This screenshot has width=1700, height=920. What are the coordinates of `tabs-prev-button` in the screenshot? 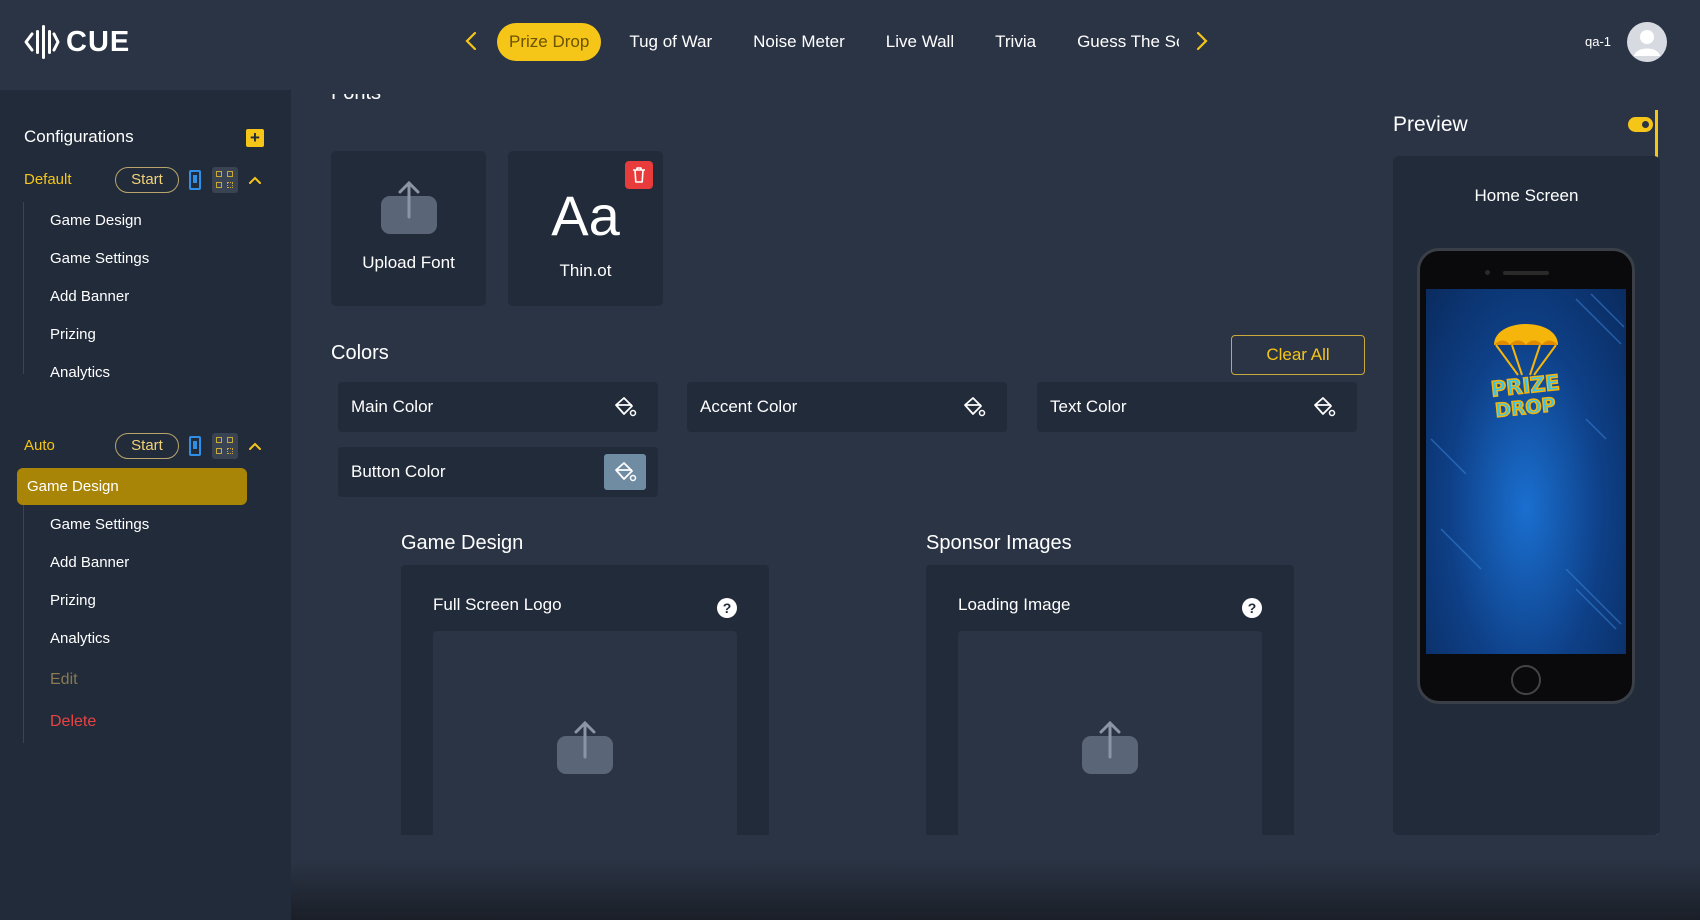 It's located at (471, 41).